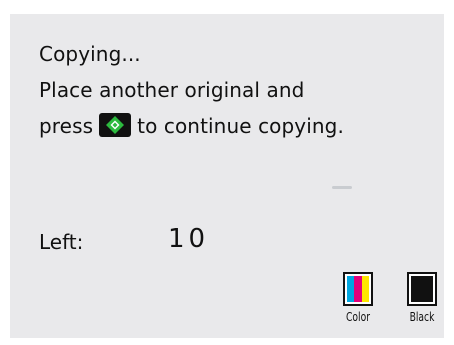  Describe the element at coordinates (189, 239) in the screenshot. I see `copies-left-value: 10` at that location.